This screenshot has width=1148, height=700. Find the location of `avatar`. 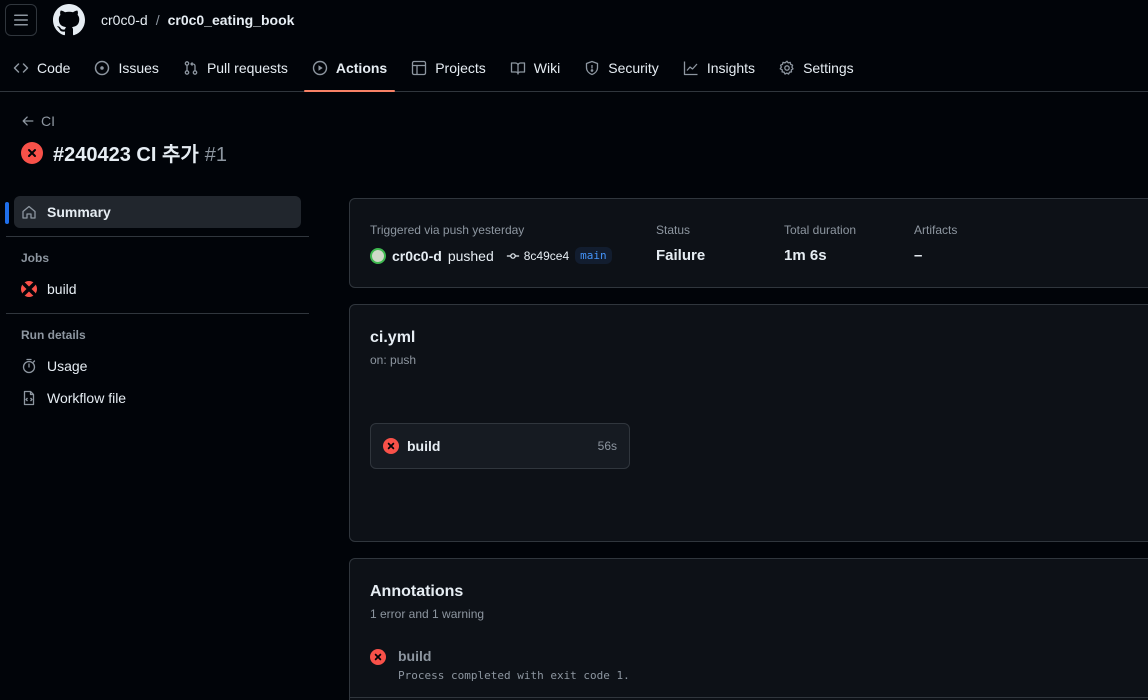

avatar is located at coordinates (378, 255).